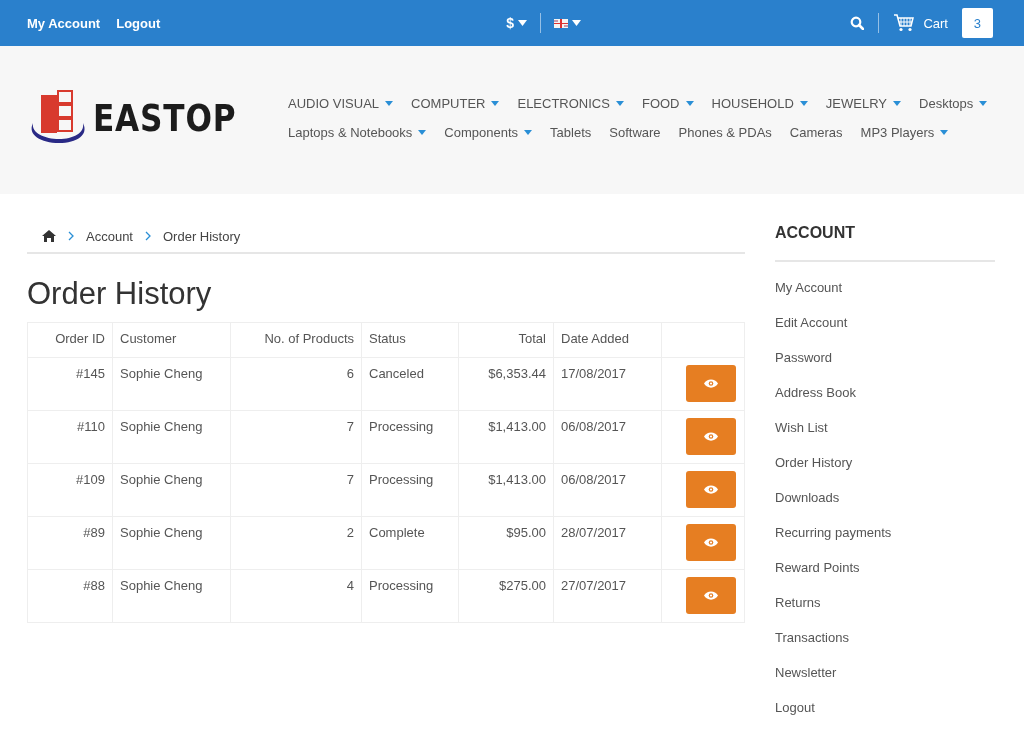  Describe the element at coordinates (109, 236) in the screenshot. I see `breadcrumb-link: Account` at that location.